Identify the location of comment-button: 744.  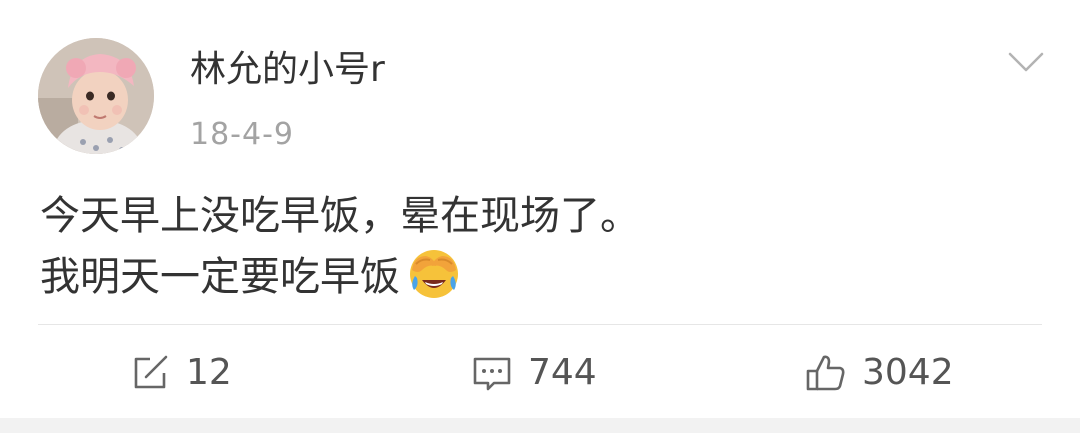
(533, 373).